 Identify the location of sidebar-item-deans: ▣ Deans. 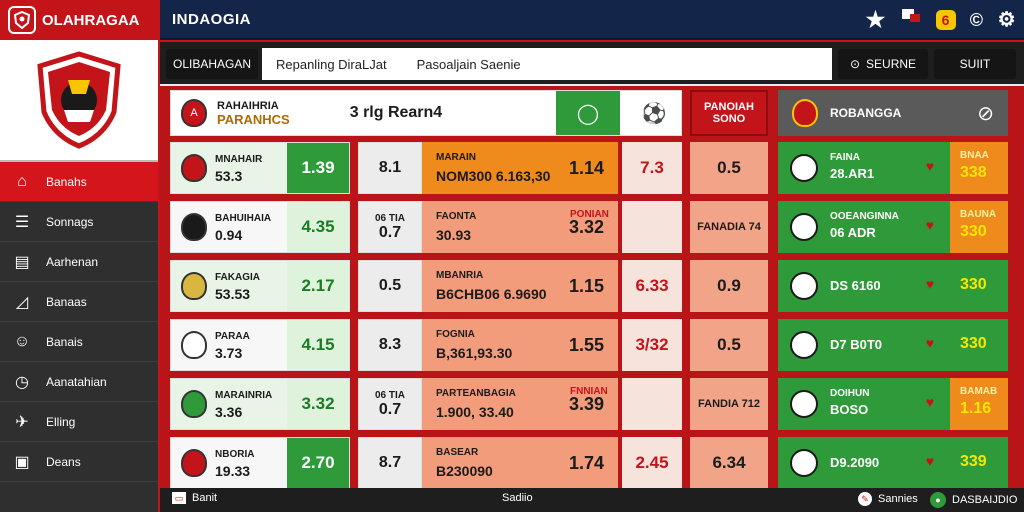
(79, 462).